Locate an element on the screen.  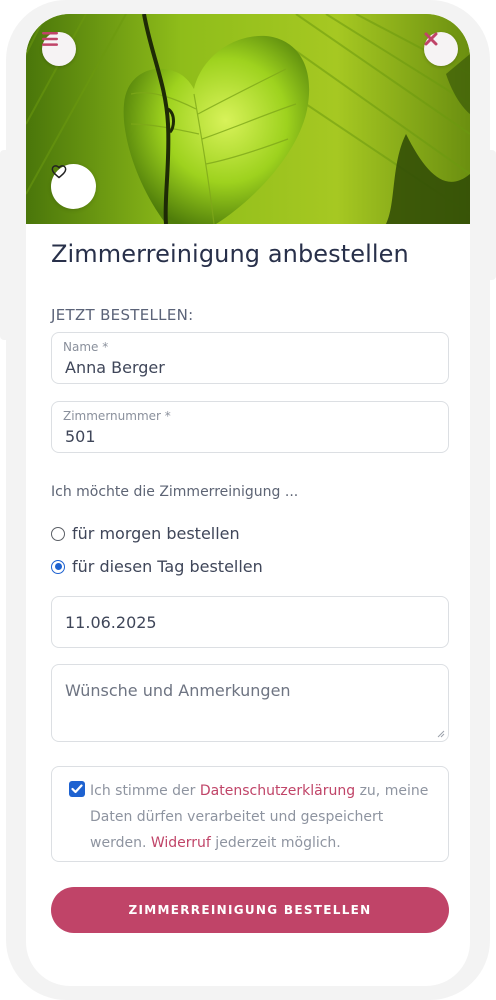
room-number-field: Zimmernummer * 501 is located at coordinates (250, 427).